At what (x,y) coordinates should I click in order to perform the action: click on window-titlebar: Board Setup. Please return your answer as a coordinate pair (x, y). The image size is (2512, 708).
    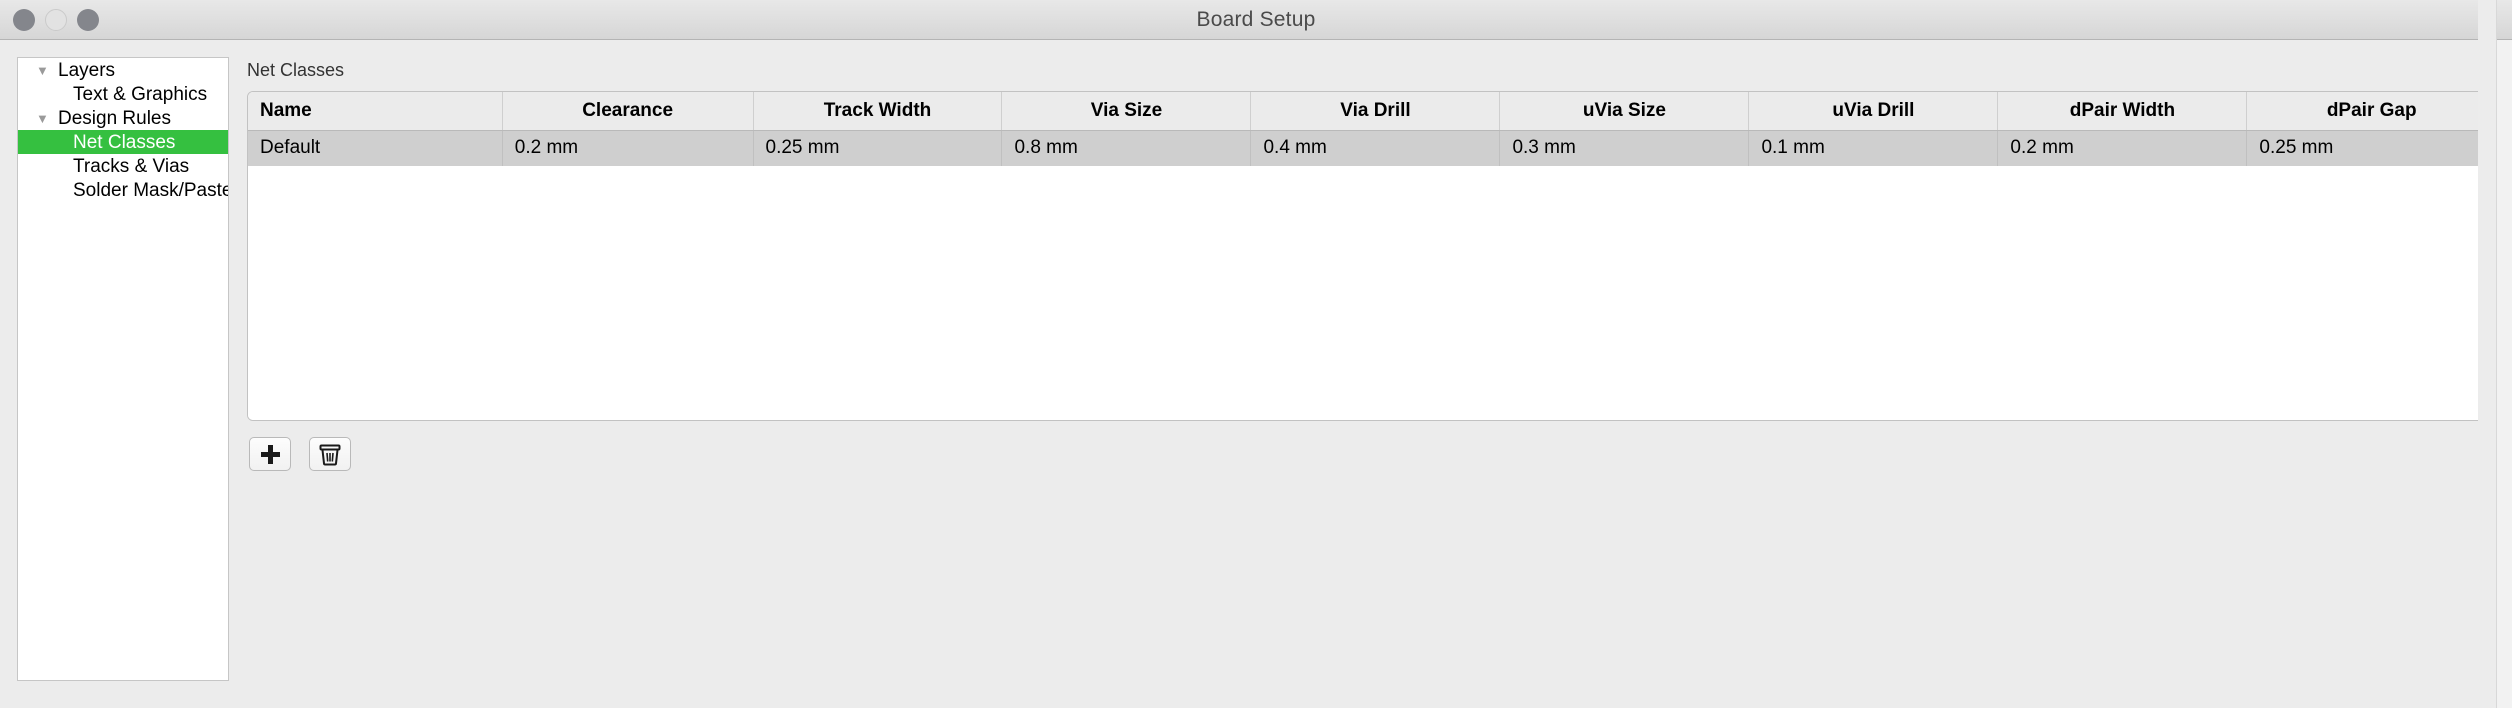
    Looking at the image, I should click on (1256, 20).